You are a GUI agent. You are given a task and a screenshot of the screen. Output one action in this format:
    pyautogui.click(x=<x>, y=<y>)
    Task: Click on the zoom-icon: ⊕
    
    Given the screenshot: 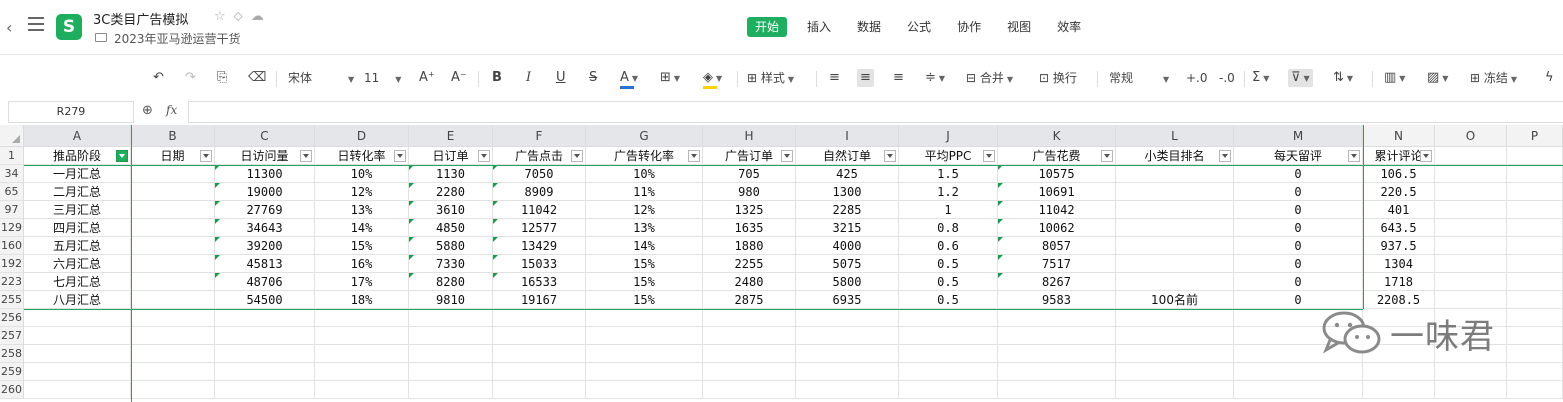 What is the action you would take?
    pyautogui.click(x=147, y=110)
    